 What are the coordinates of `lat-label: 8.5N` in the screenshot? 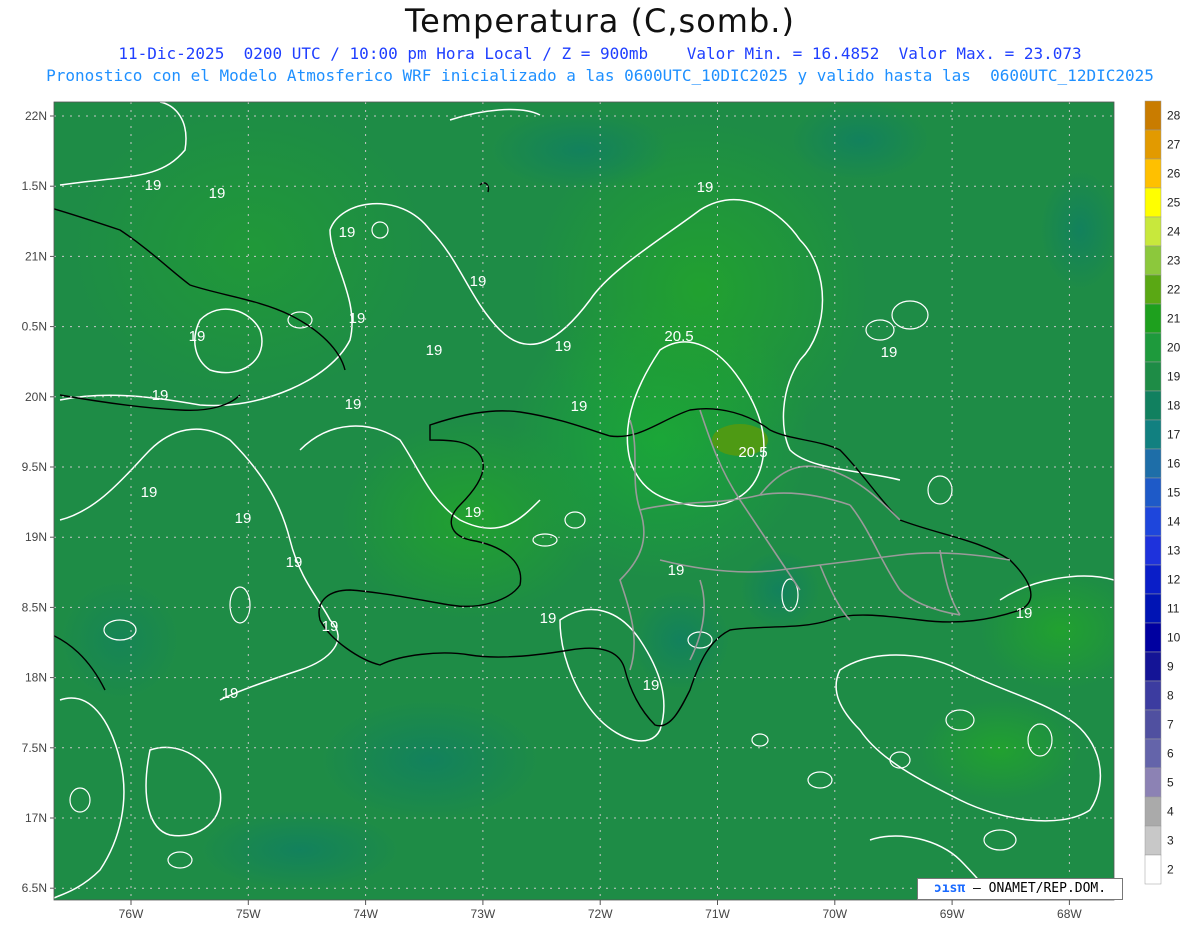 It's located at (34, 607).